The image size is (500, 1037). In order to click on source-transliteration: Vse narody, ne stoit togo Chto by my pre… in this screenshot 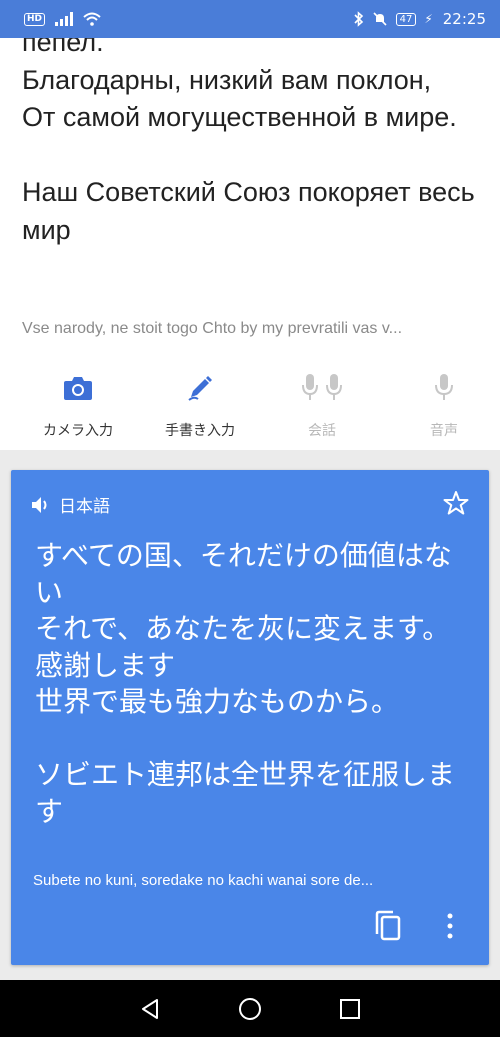, I will do `click(212, 328)`.